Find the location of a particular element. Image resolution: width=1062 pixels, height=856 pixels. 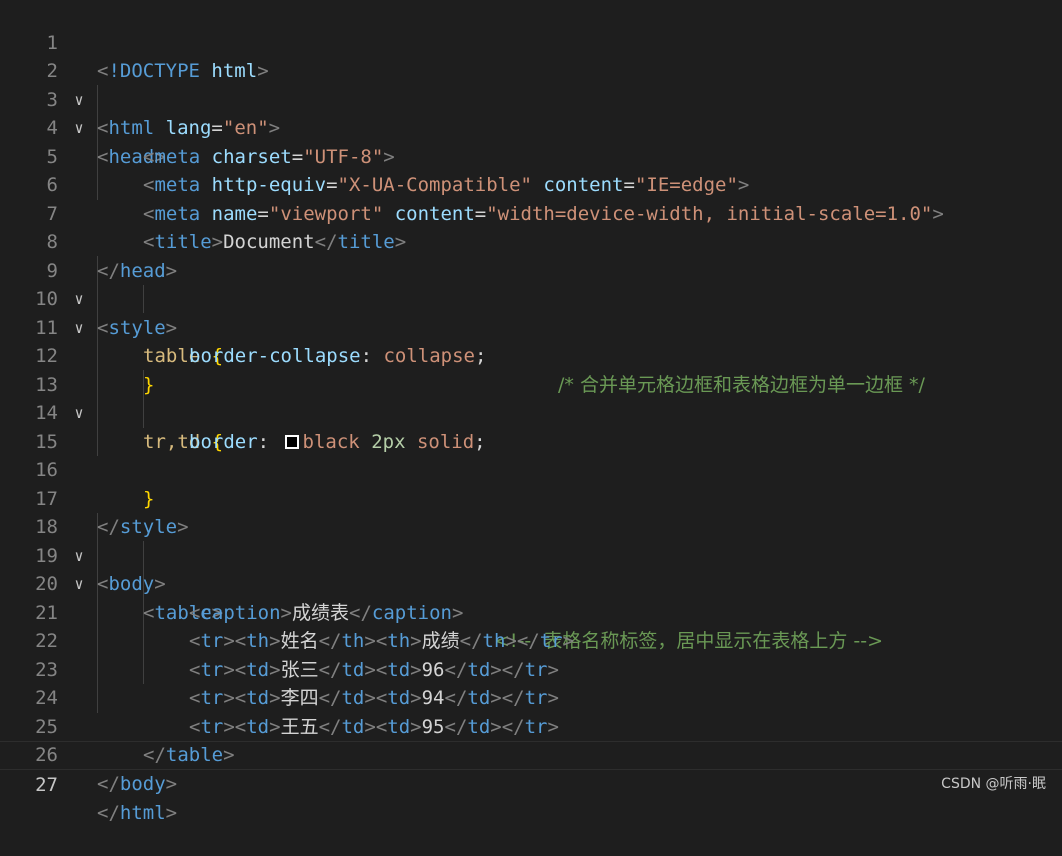

code-line: 10 ∨ table { is located at coordinates (531, 312).